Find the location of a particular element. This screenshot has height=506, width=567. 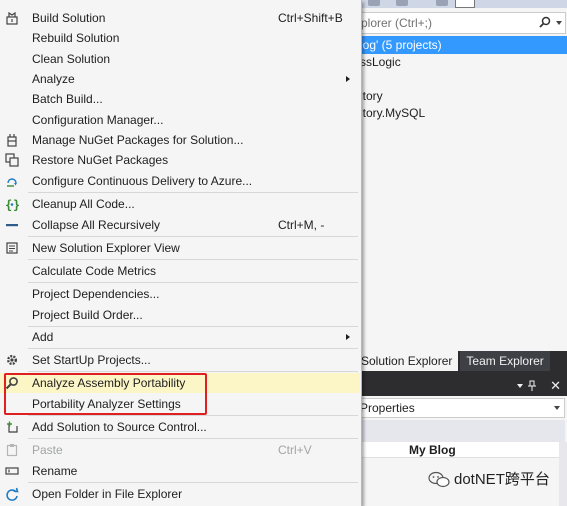

menu-item-label: Build Solution is located at coordinates (69, 18).